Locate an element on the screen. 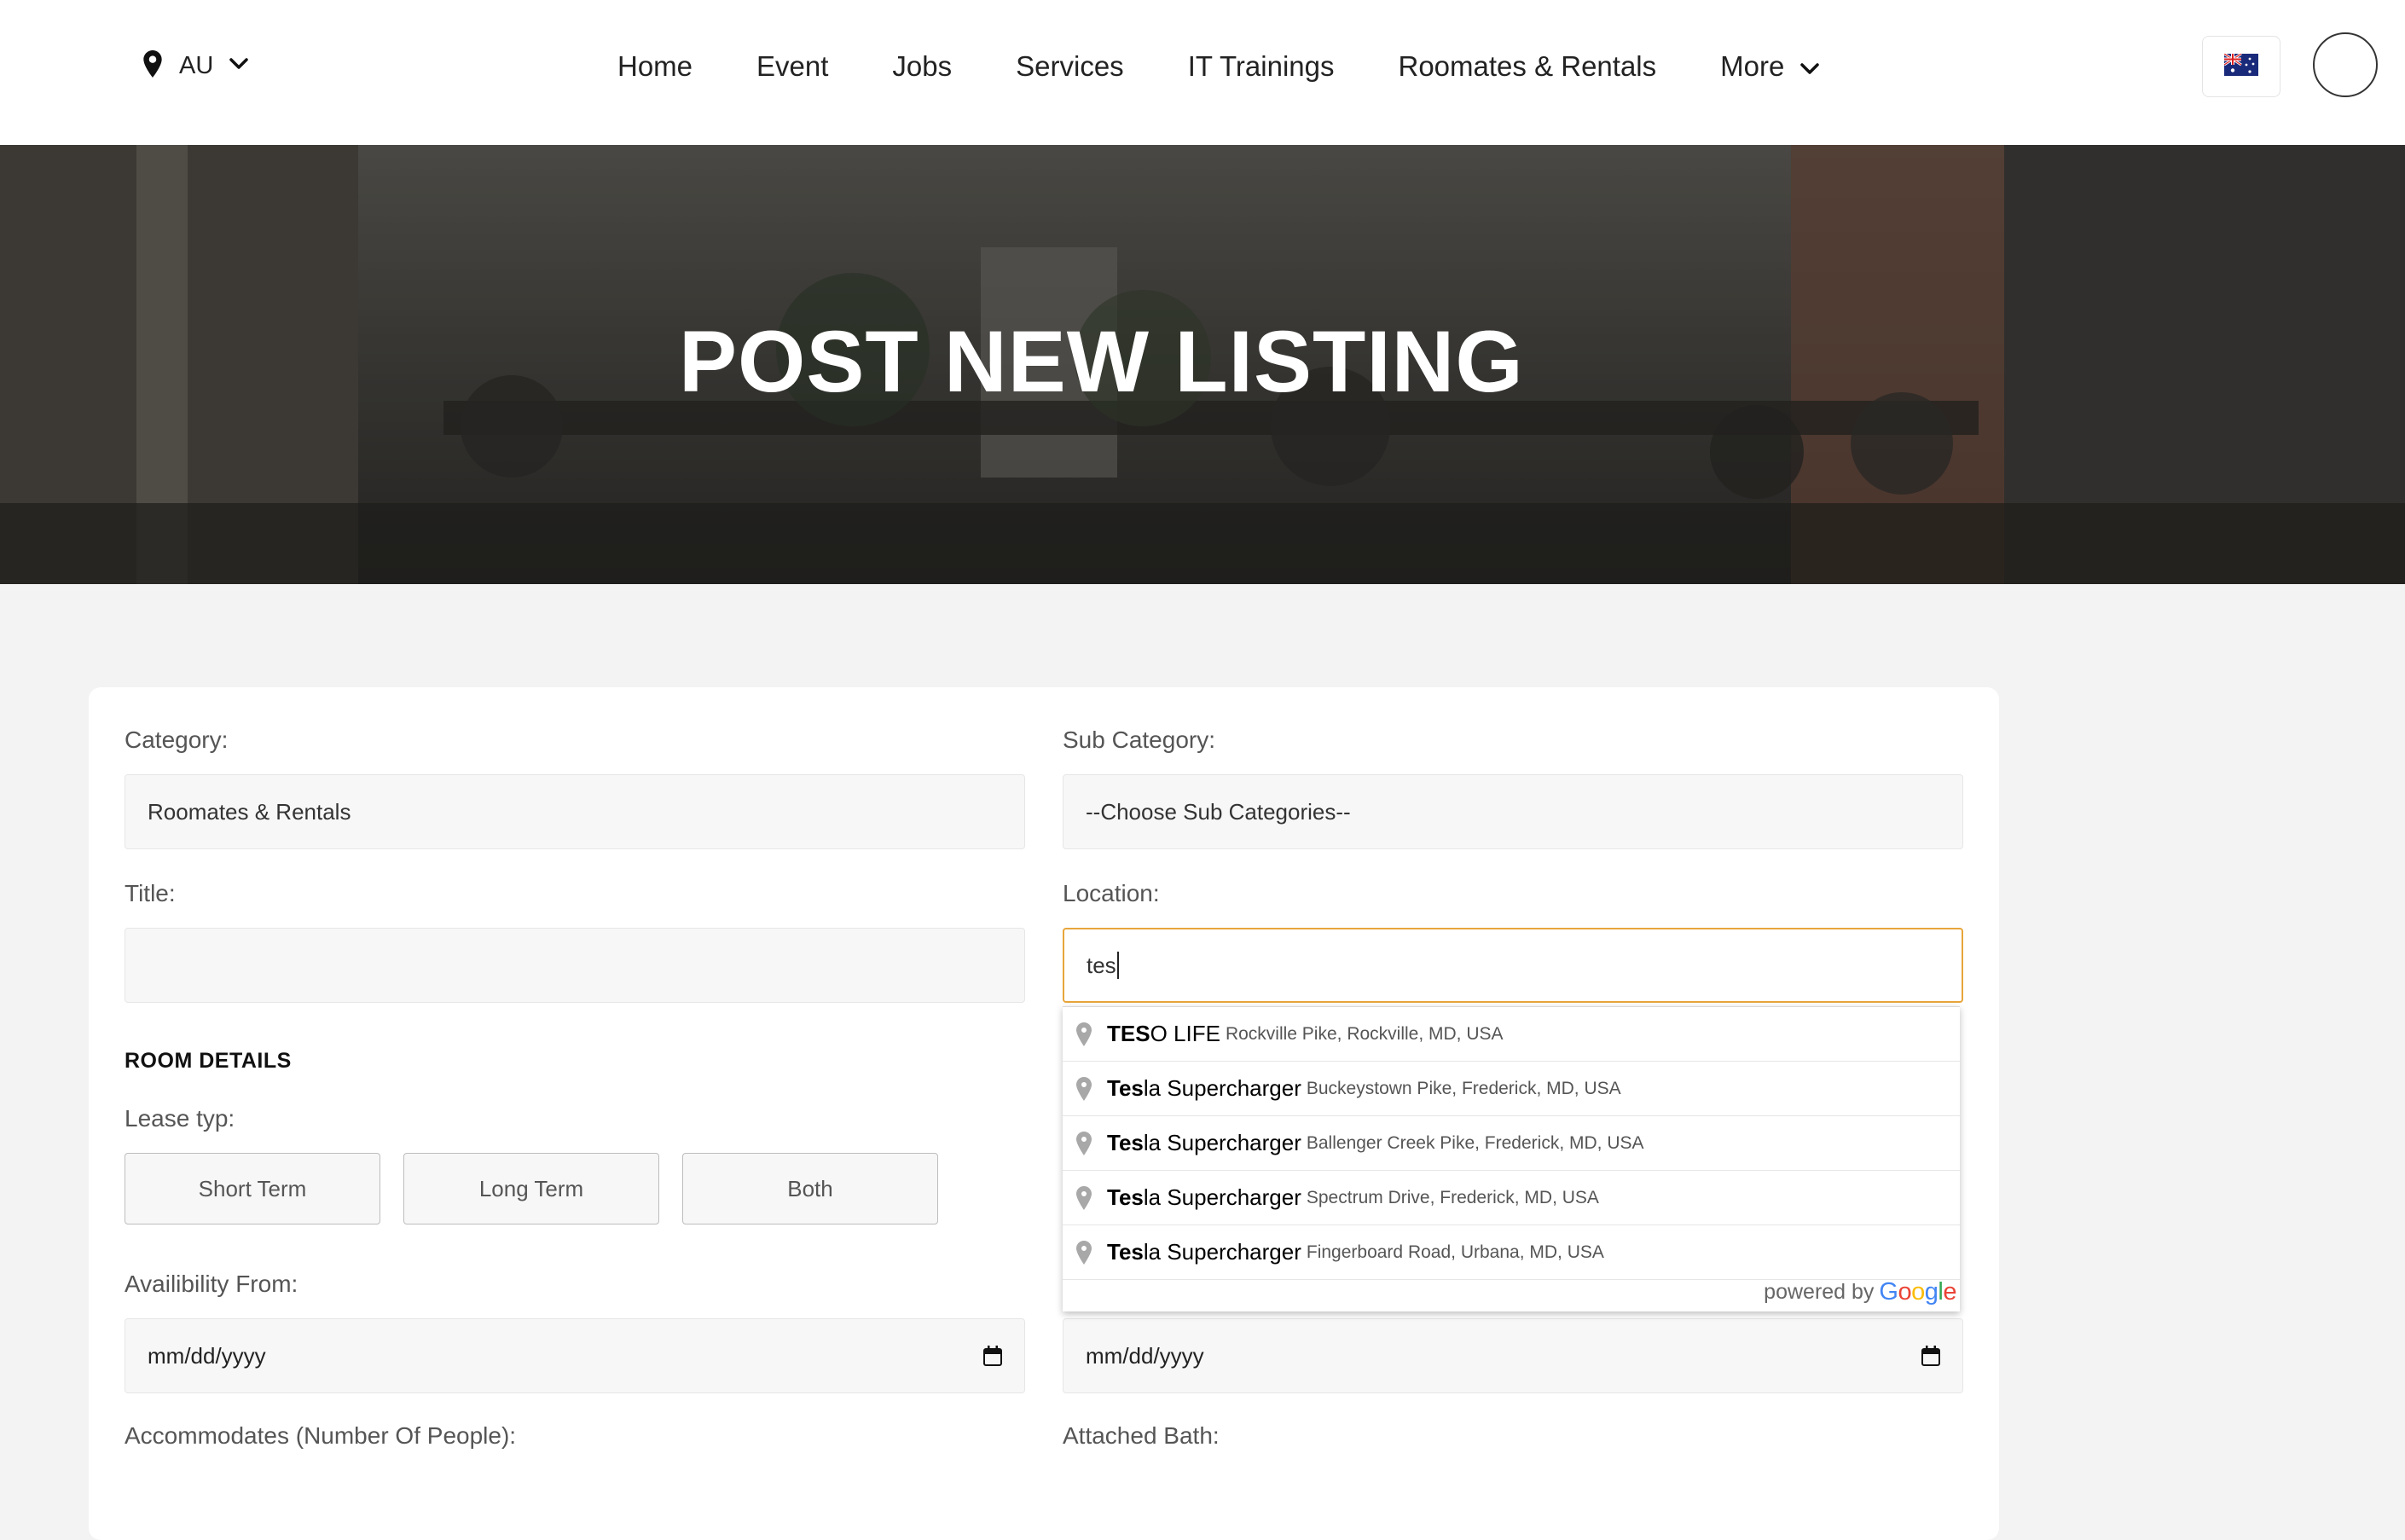 The width and height of the screenshot is (2405, 1540). location-switcher: AU is located at coordinates (195, 66).